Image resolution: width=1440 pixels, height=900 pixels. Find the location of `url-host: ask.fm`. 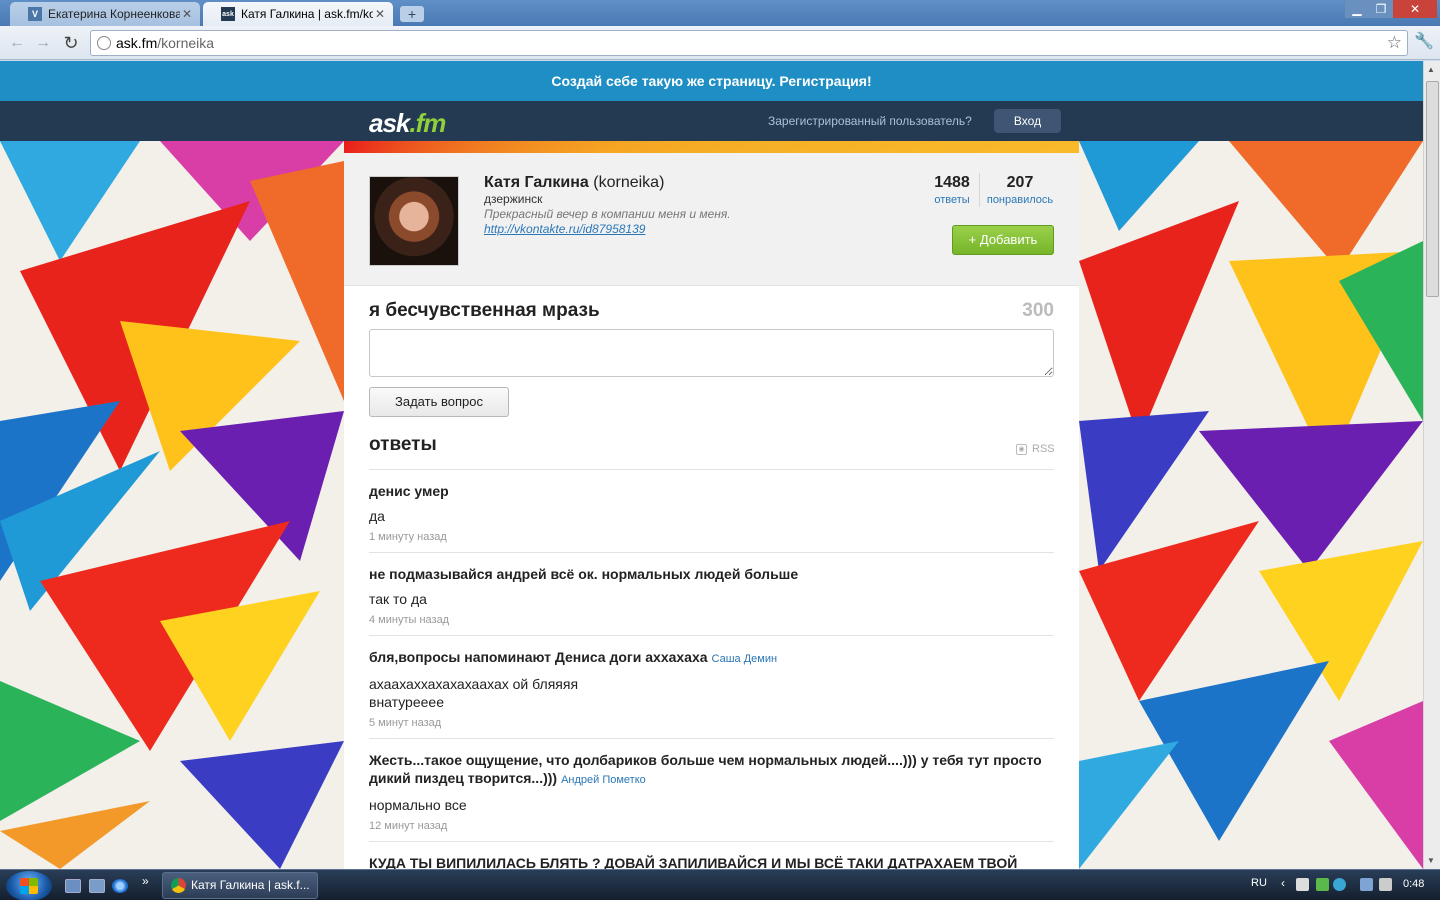

url-host: ask.fm is located at coordinates (137, 43).